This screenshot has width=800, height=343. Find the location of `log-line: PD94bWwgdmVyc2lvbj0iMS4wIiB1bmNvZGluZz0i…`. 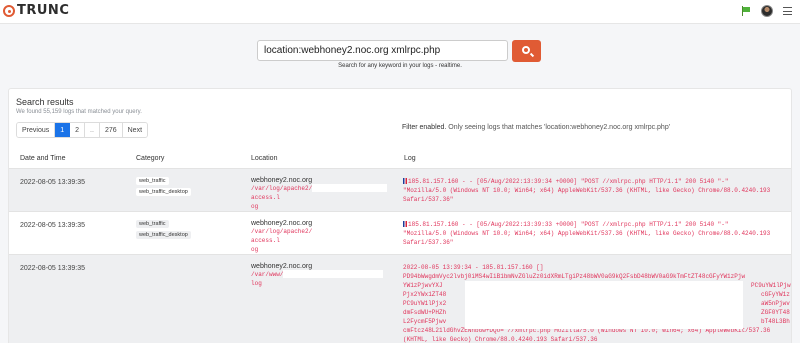

log-line: PD94bWwgdmVyc2lvbj0iMS4wIiB1bmNvZGluZz0i… is located at coordinates (574, 276).